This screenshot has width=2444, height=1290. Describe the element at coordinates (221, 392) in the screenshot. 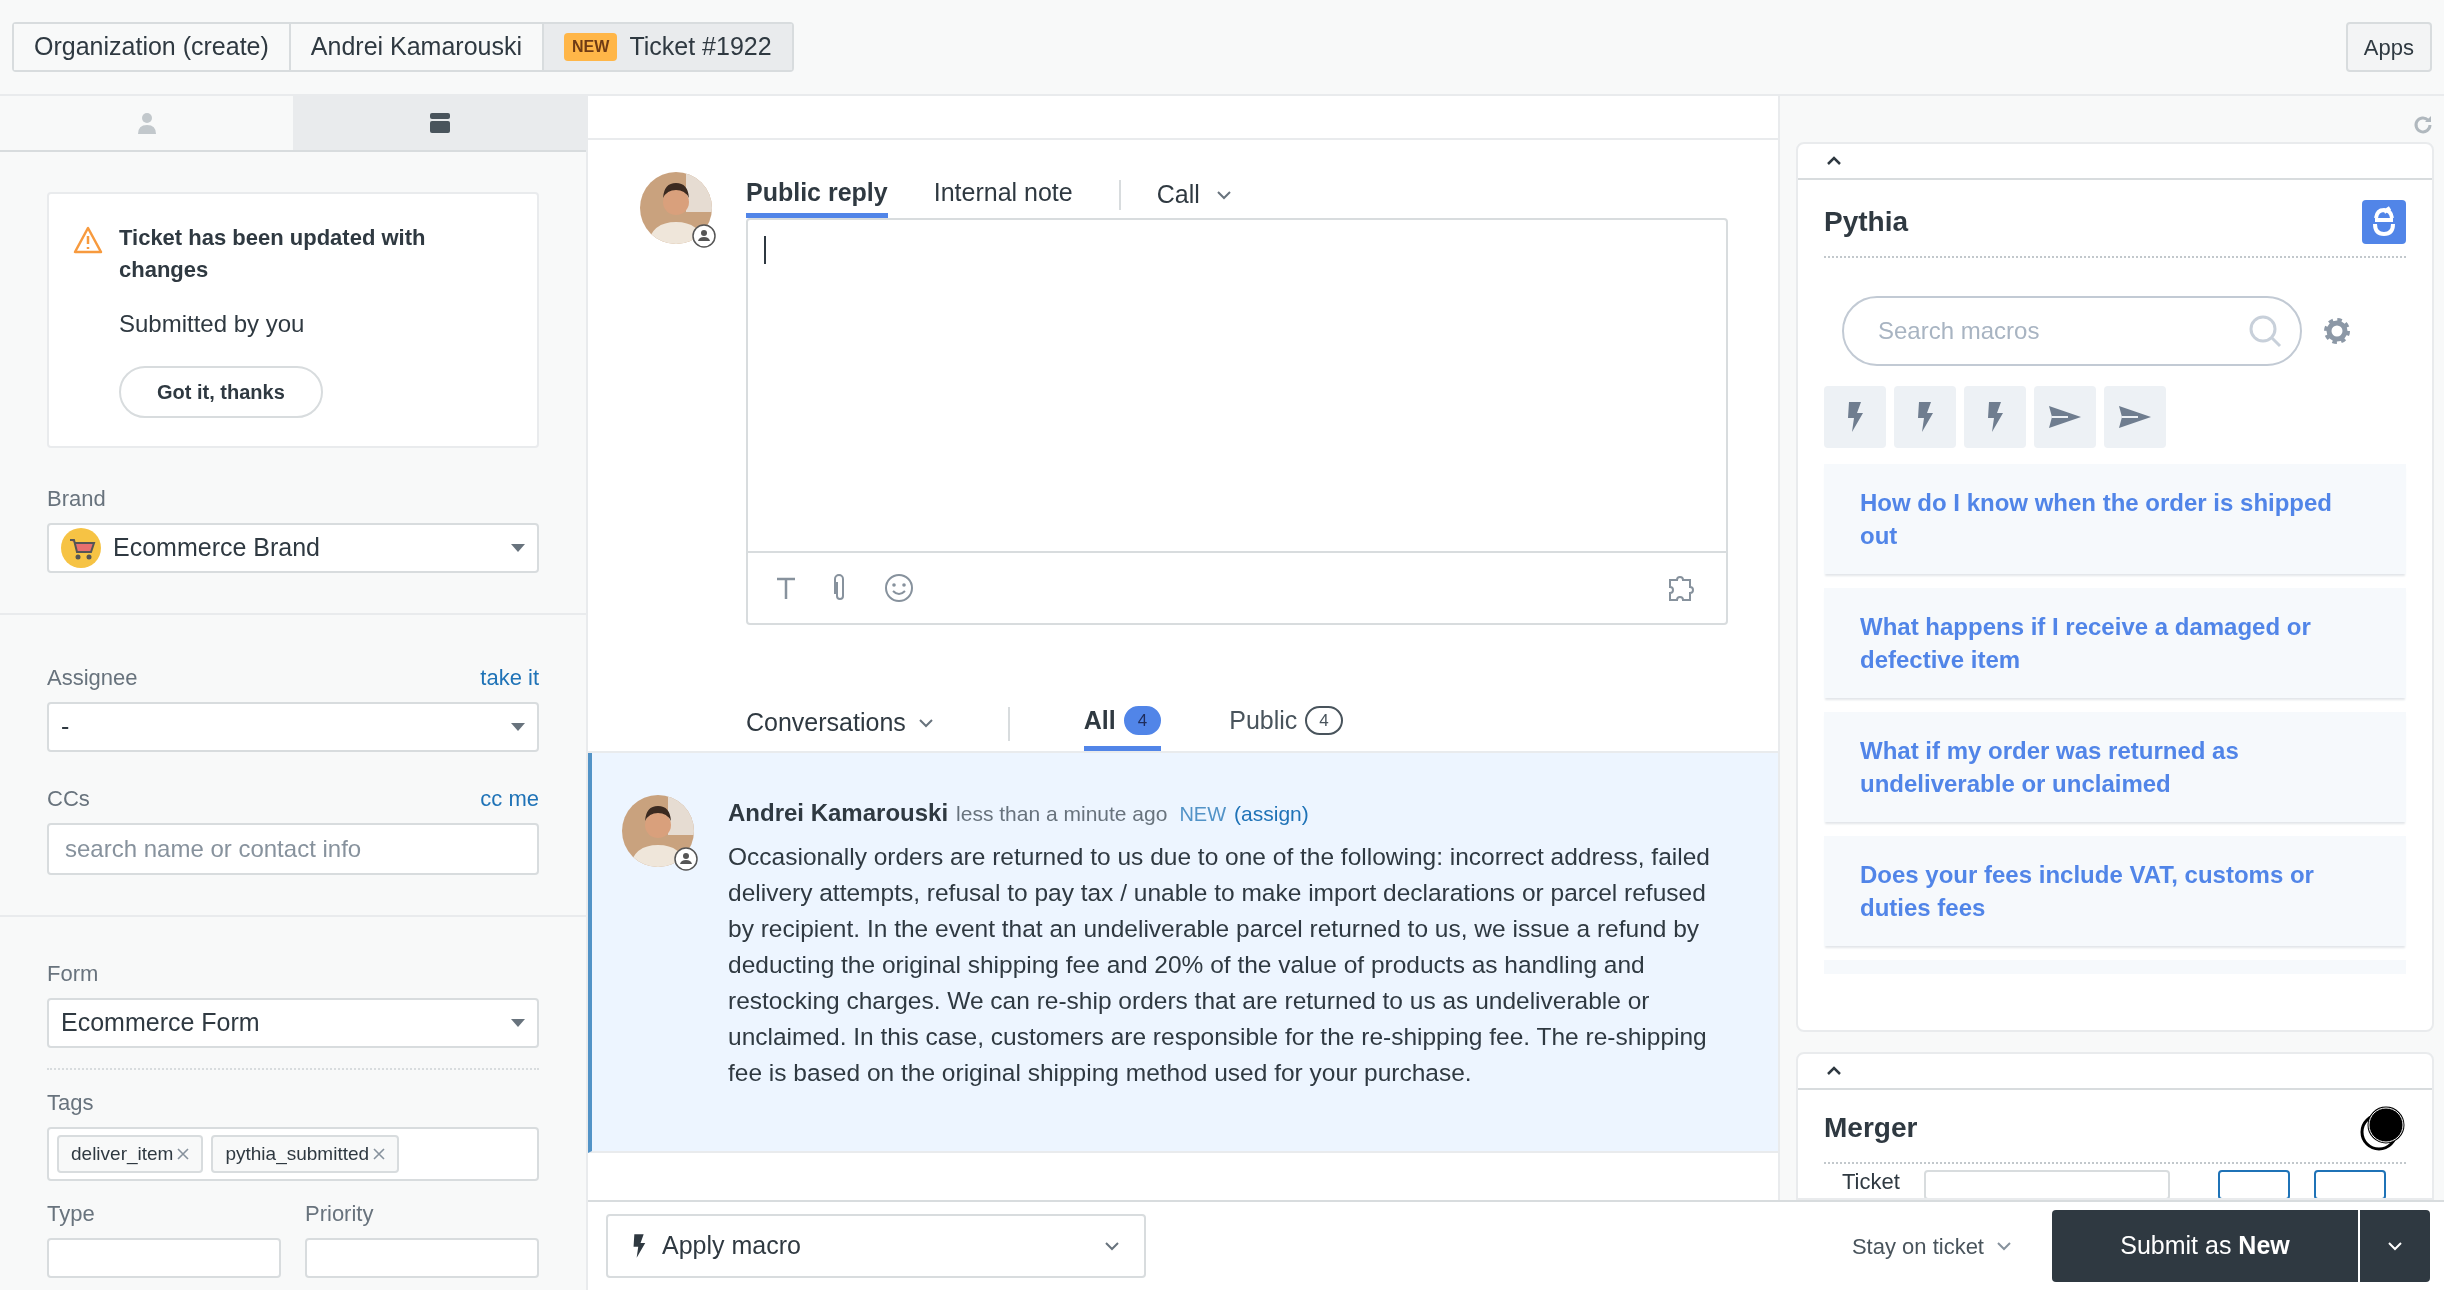

I see `got-it-button: Got it, thanks` at that location.